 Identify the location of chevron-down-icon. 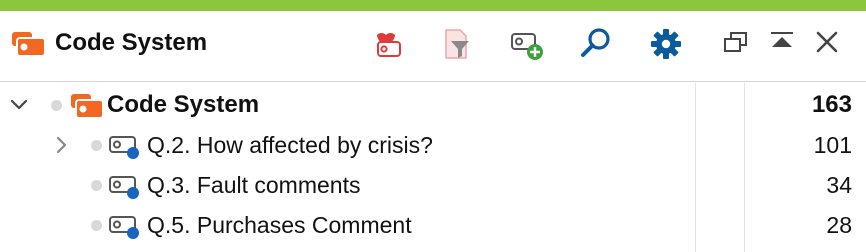
(19, 105).